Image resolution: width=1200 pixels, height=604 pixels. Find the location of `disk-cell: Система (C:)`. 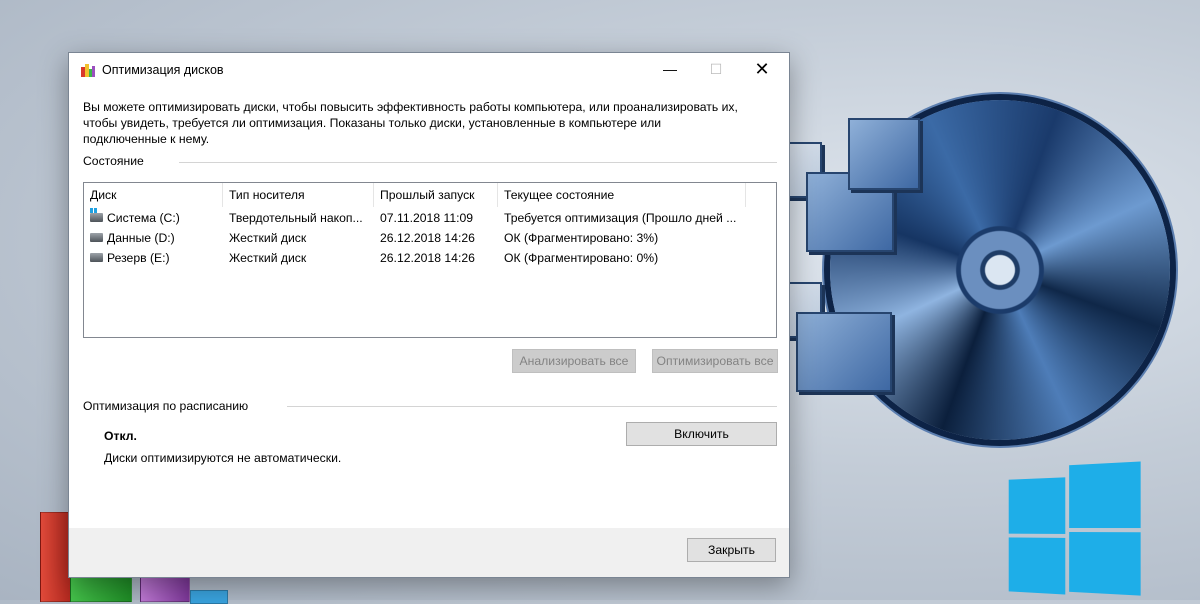

disk-cell: Система (C:) is located at coordinates (155, 218).